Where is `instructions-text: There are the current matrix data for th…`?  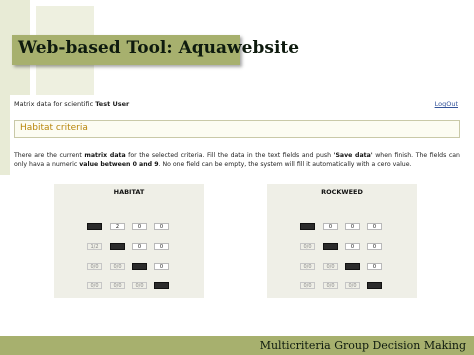
instructions-text: There are the current matrix data for th… is located at coordinates (237, 160).